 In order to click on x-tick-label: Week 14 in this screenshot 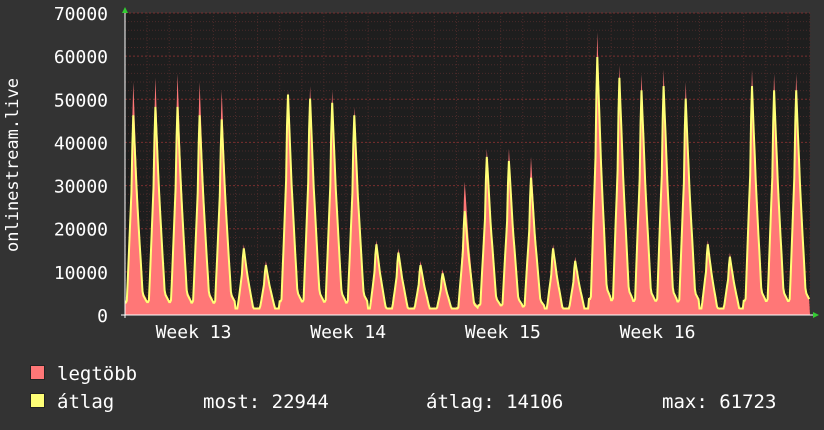, I will do `click(348, 332)`.